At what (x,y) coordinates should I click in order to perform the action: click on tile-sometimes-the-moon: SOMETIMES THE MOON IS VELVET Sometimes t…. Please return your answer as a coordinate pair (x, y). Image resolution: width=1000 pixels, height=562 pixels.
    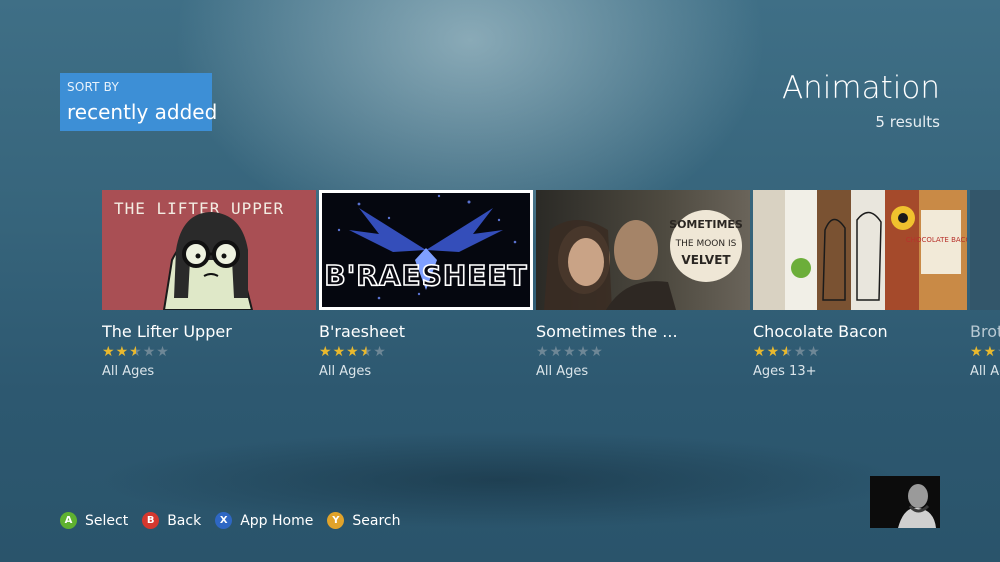
    Looking at the image, I should click on (643, 284).